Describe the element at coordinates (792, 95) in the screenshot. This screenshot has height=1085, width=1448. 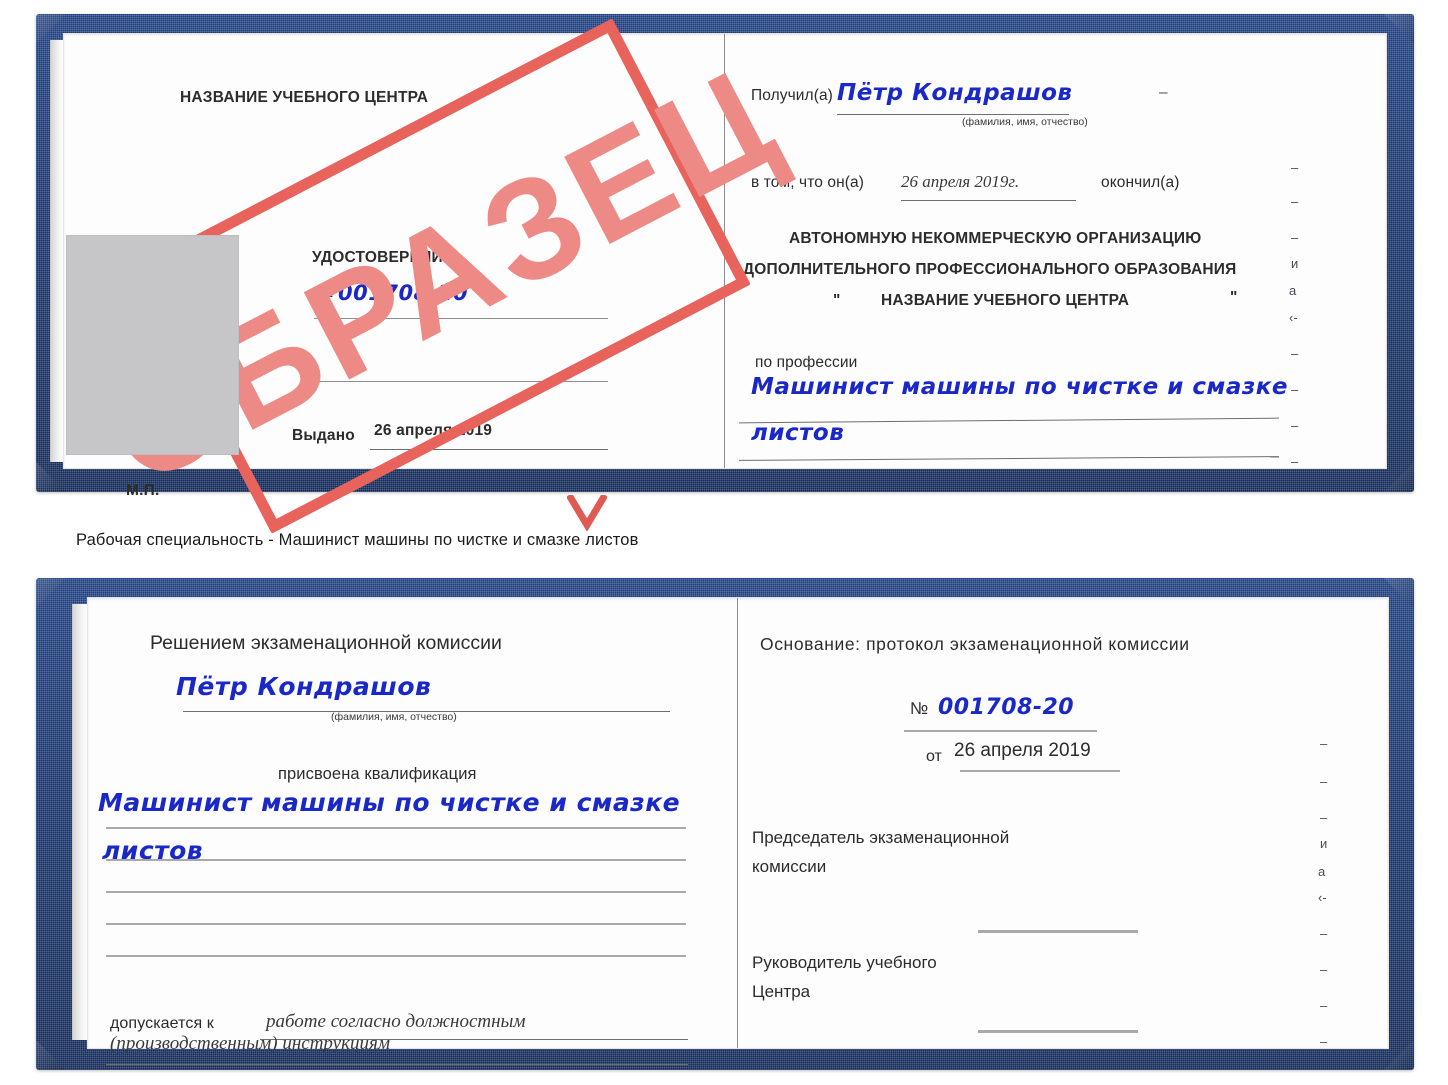
I see `received-label: Получил(а)` at that location.